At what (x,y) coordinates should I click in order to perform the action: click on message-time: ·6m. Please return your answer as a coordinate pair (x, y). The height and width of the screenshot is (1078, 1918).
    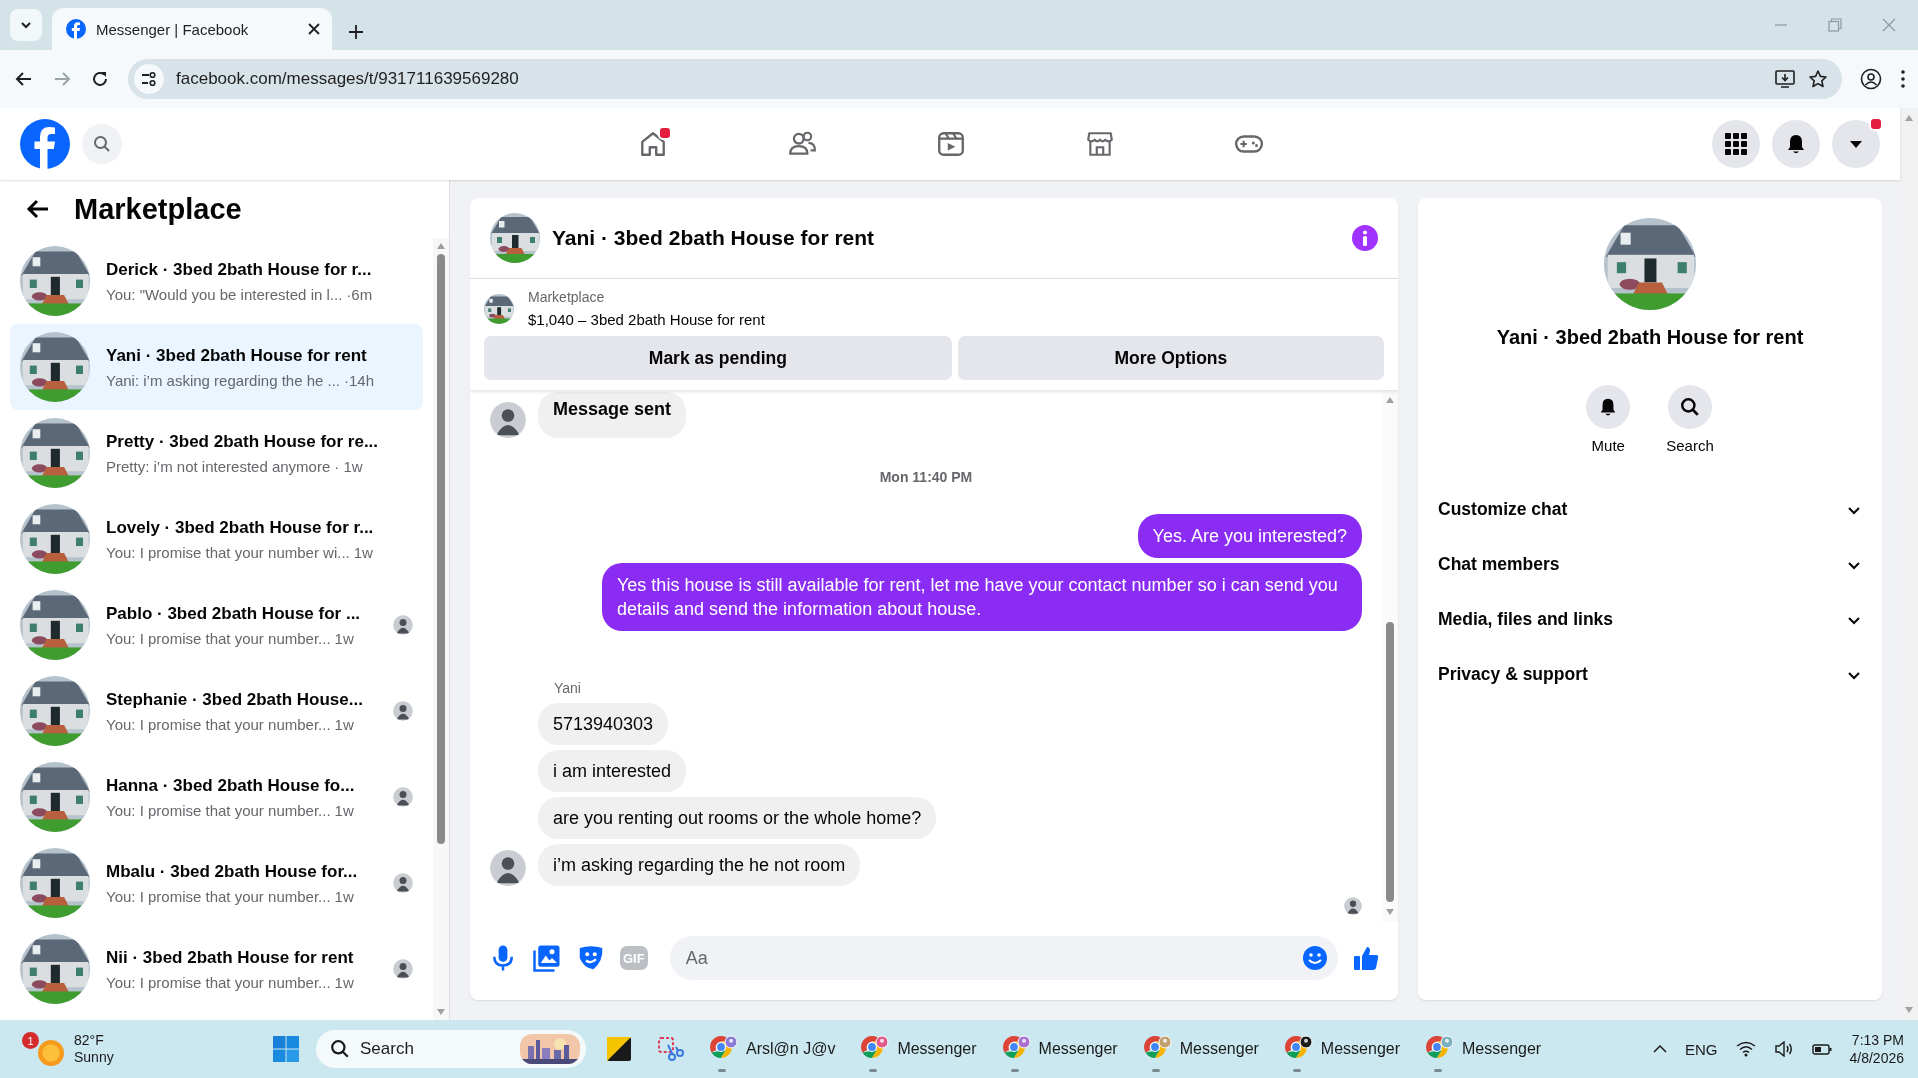
    Looking at the image, I should click on (359, 294).